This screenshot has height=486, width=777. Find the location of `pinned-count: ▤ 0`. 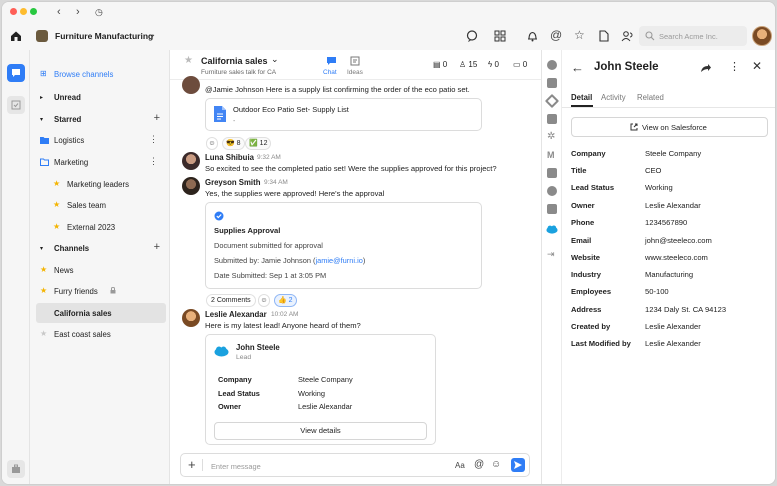

pinned-count: ▤ 0 is located at coordinates (440, 64).